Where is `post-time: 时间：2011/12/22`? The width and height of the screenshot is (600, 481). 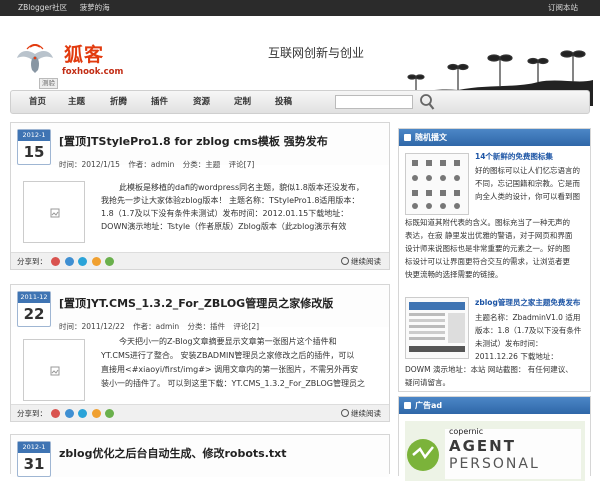 post-time: 时间：2011/12/22 is located at coordinates (92, 326).